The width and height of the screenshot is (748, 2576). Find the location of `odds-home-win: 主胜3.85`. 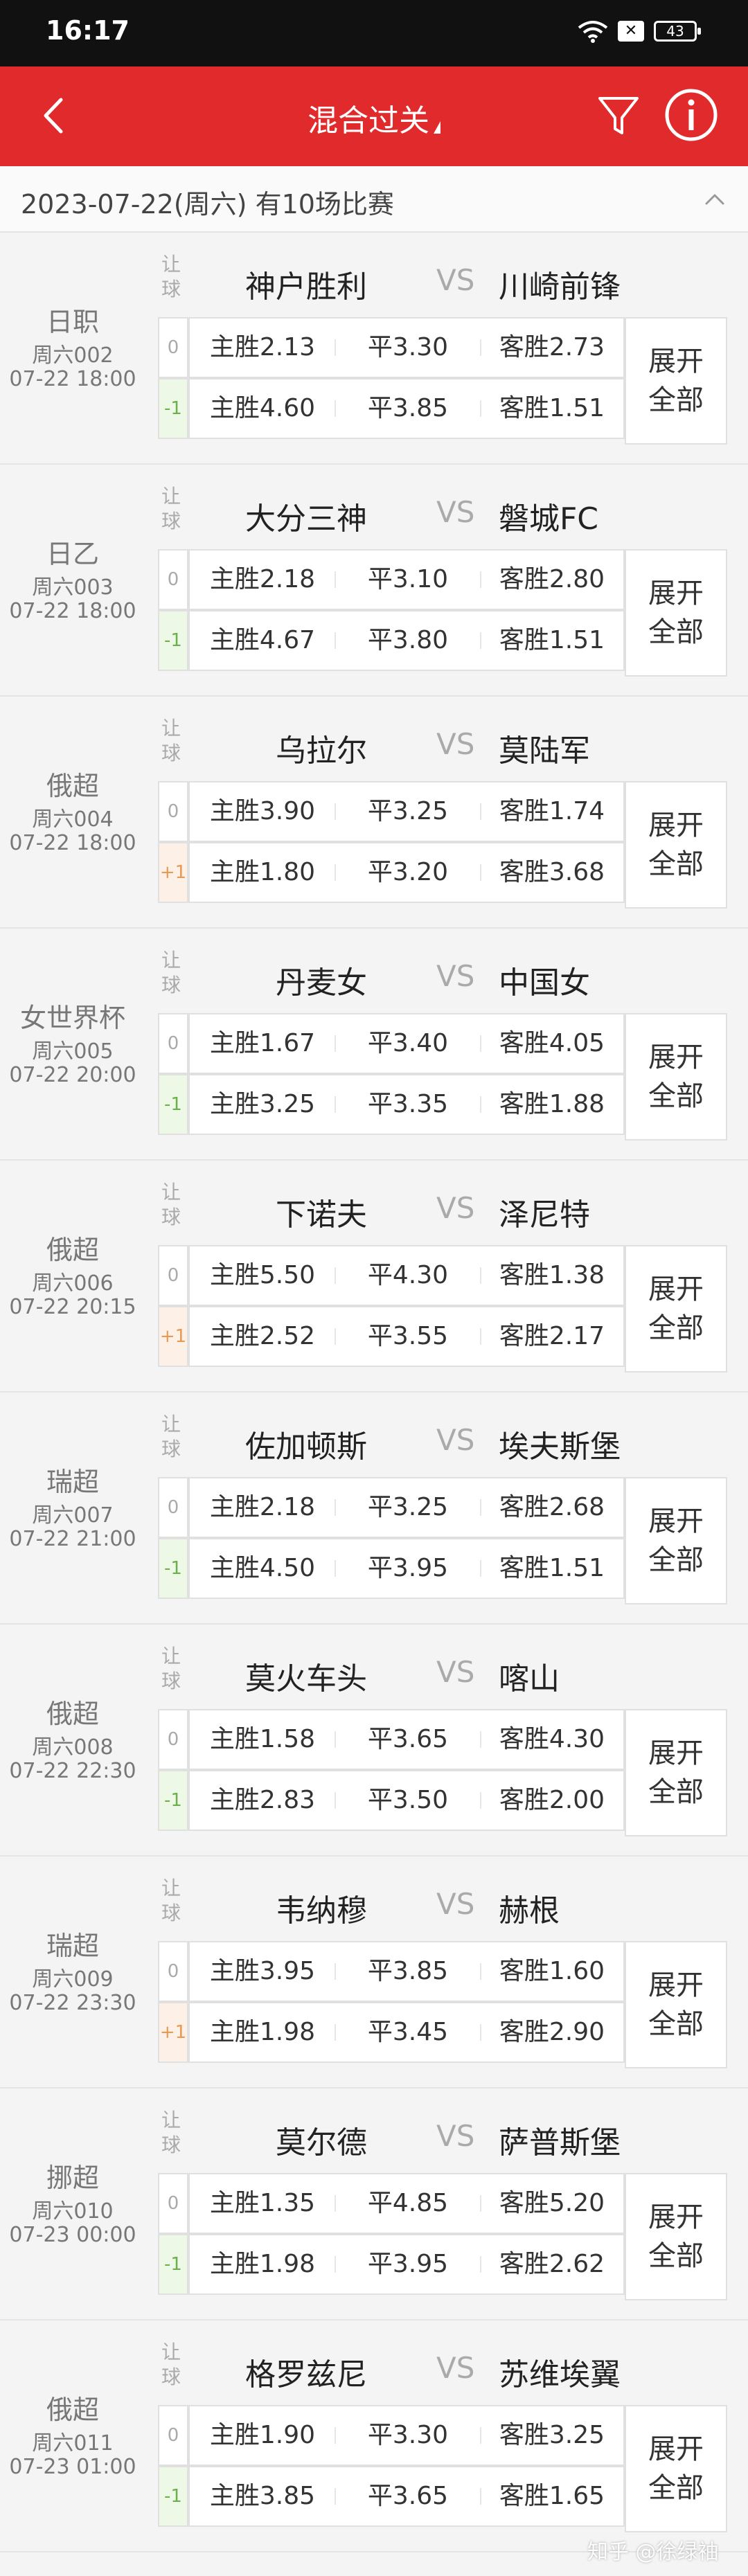

odds-home-win: 主胜3.85 is located at coordinates (262, 2496).